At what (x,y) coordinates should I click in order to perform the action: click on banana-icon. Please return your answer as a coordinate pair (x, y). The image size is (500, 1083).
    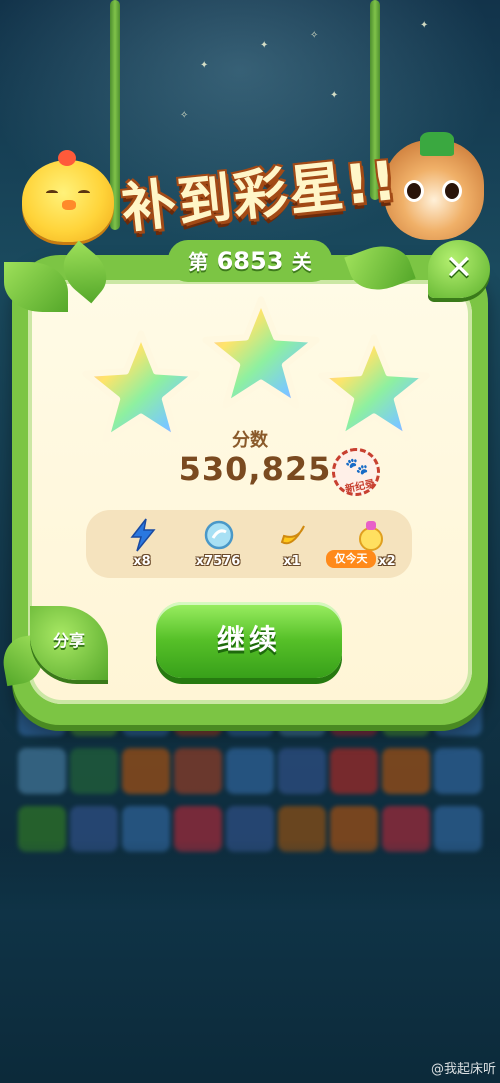
    Looking at the image, I should click on (292, 535).